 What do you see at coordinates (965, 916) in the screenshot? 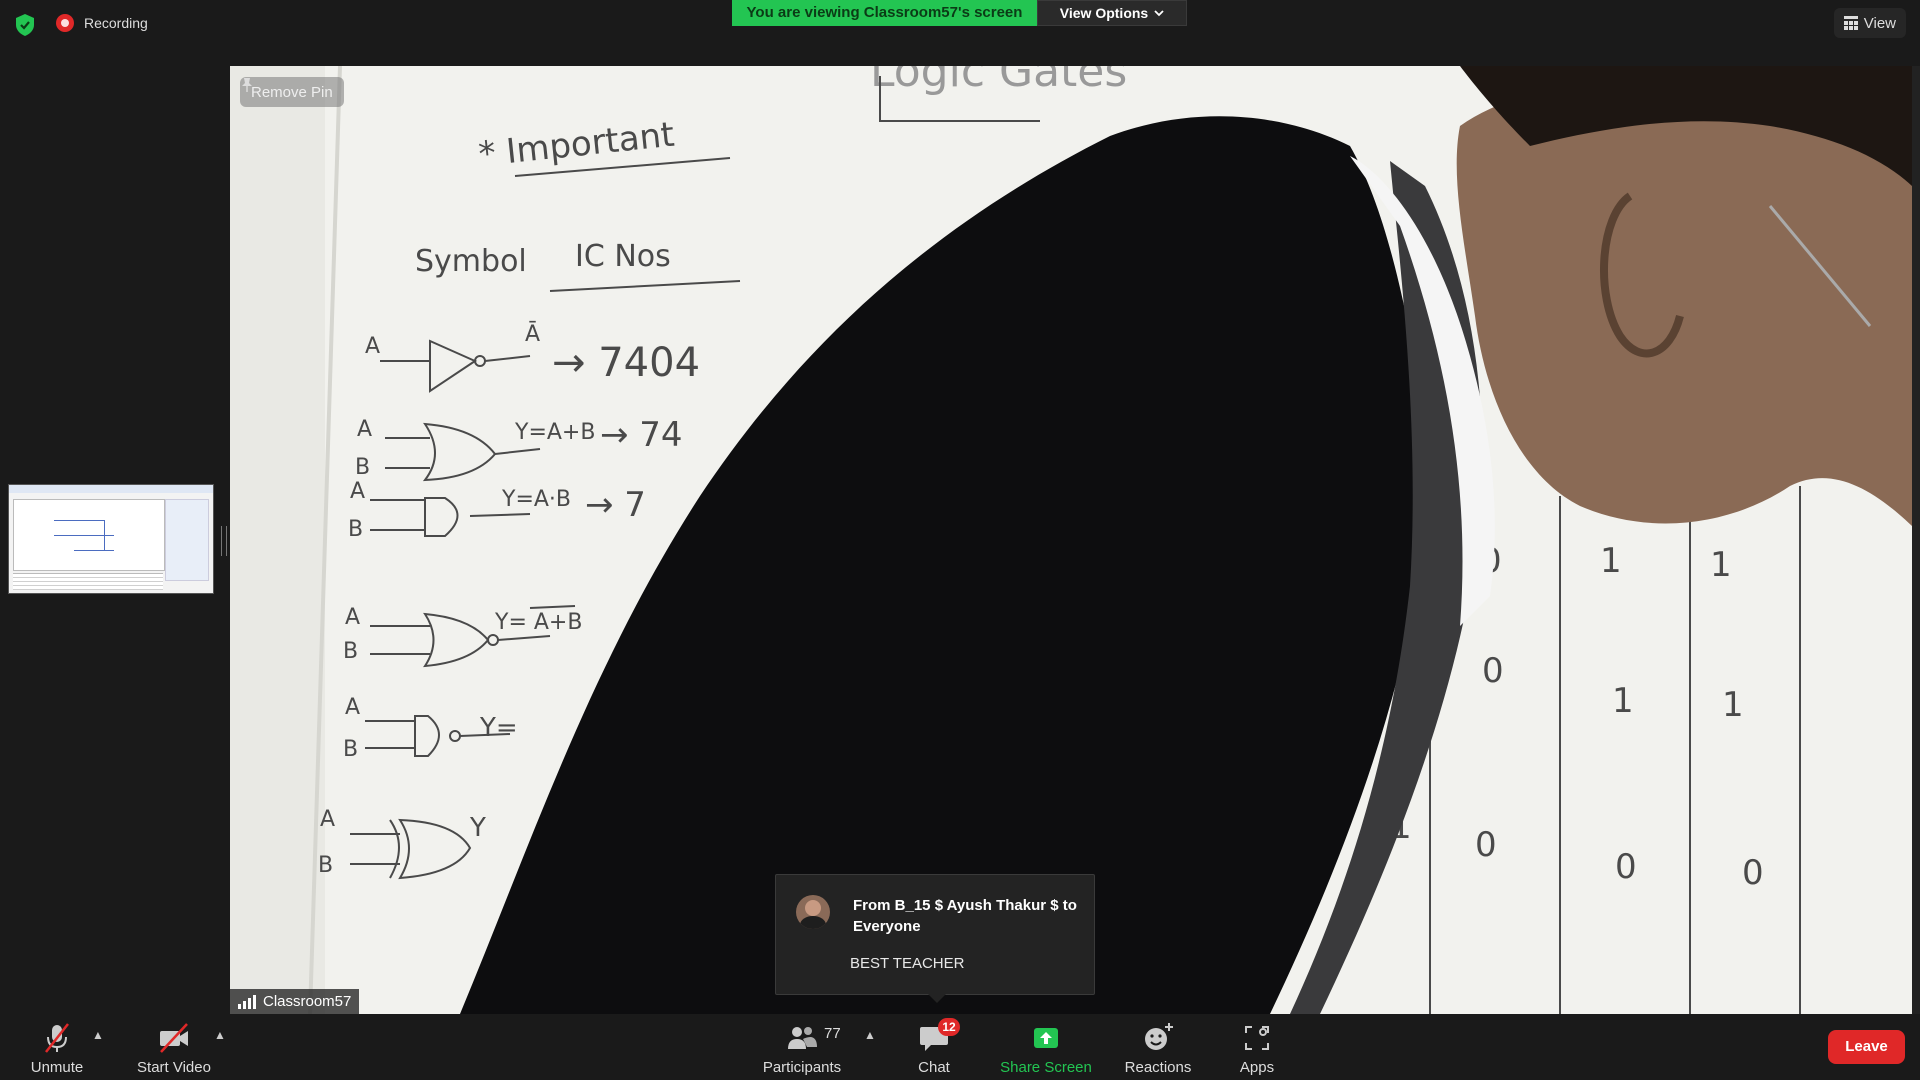
I see `chat-sender: From B_15 $ Ayush Thakur $ to Everyone` at bounding box center [965, 916].